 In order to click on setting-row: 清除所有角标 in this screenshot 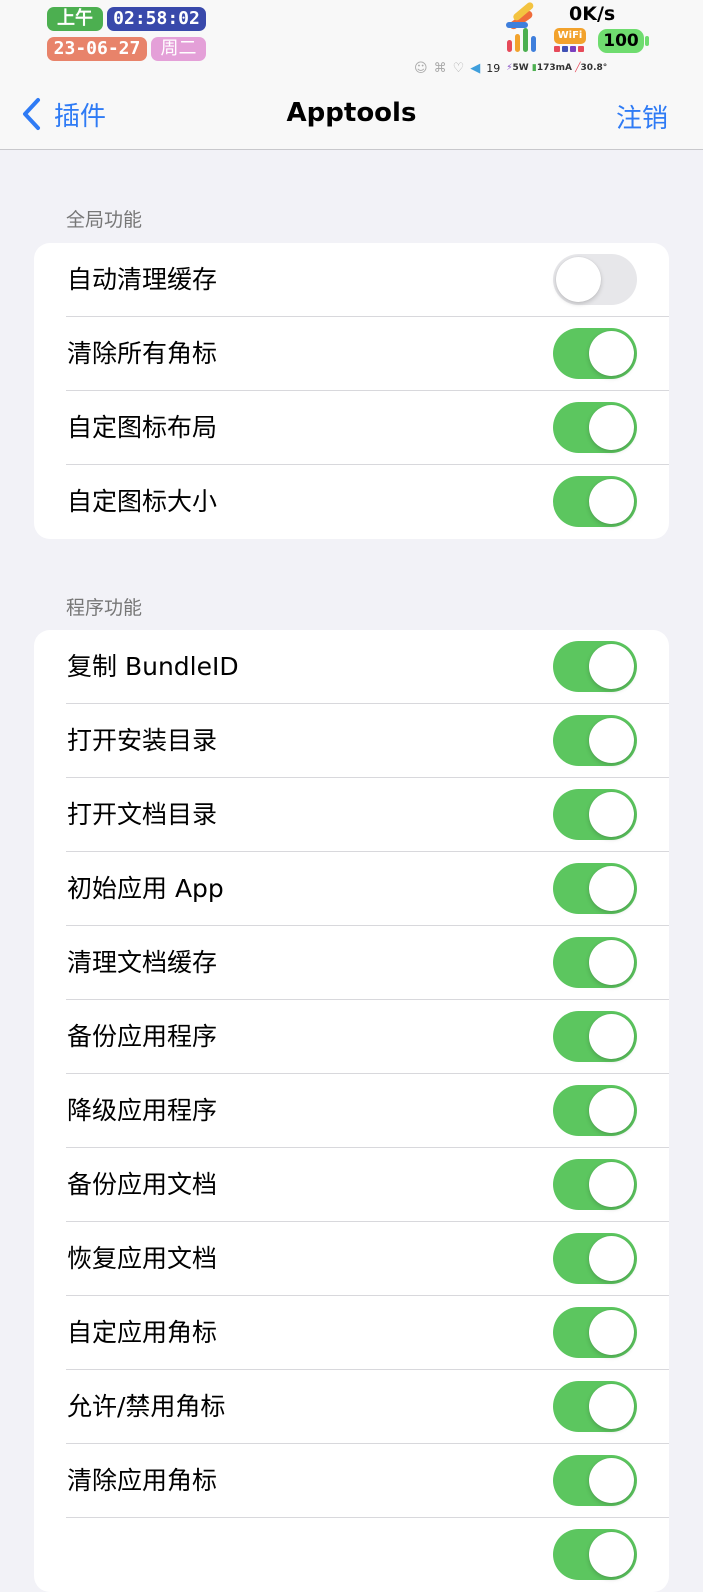, I will do `click(351, 354)`.